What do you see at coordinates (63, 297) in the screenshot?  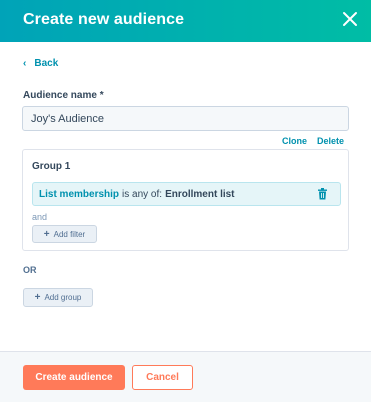 I see `add-group-label: Add group` at bounding box center [63, 297].